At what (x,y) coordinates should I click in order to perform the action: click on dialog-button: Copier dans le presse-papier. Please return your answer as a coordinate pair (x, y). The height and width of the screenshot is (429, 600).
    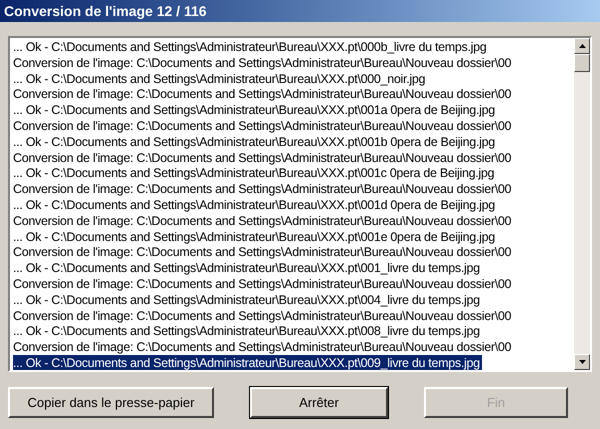
    Looking at the image, I should click on (111, 402).